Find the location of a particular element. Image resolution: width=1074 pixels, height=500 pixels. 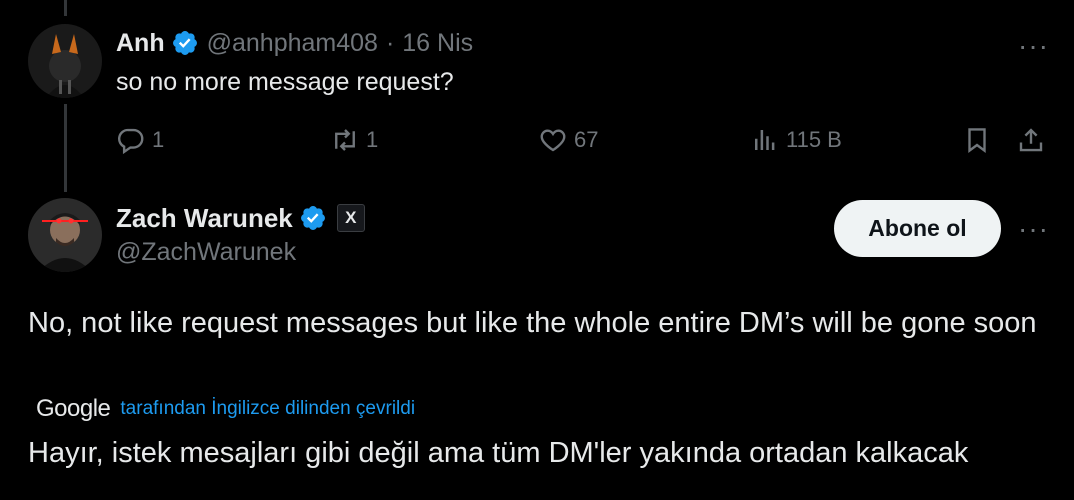

translation-info-link: tarafından İngilizce dilinden çevrildi is located at coordinates (267, 409).